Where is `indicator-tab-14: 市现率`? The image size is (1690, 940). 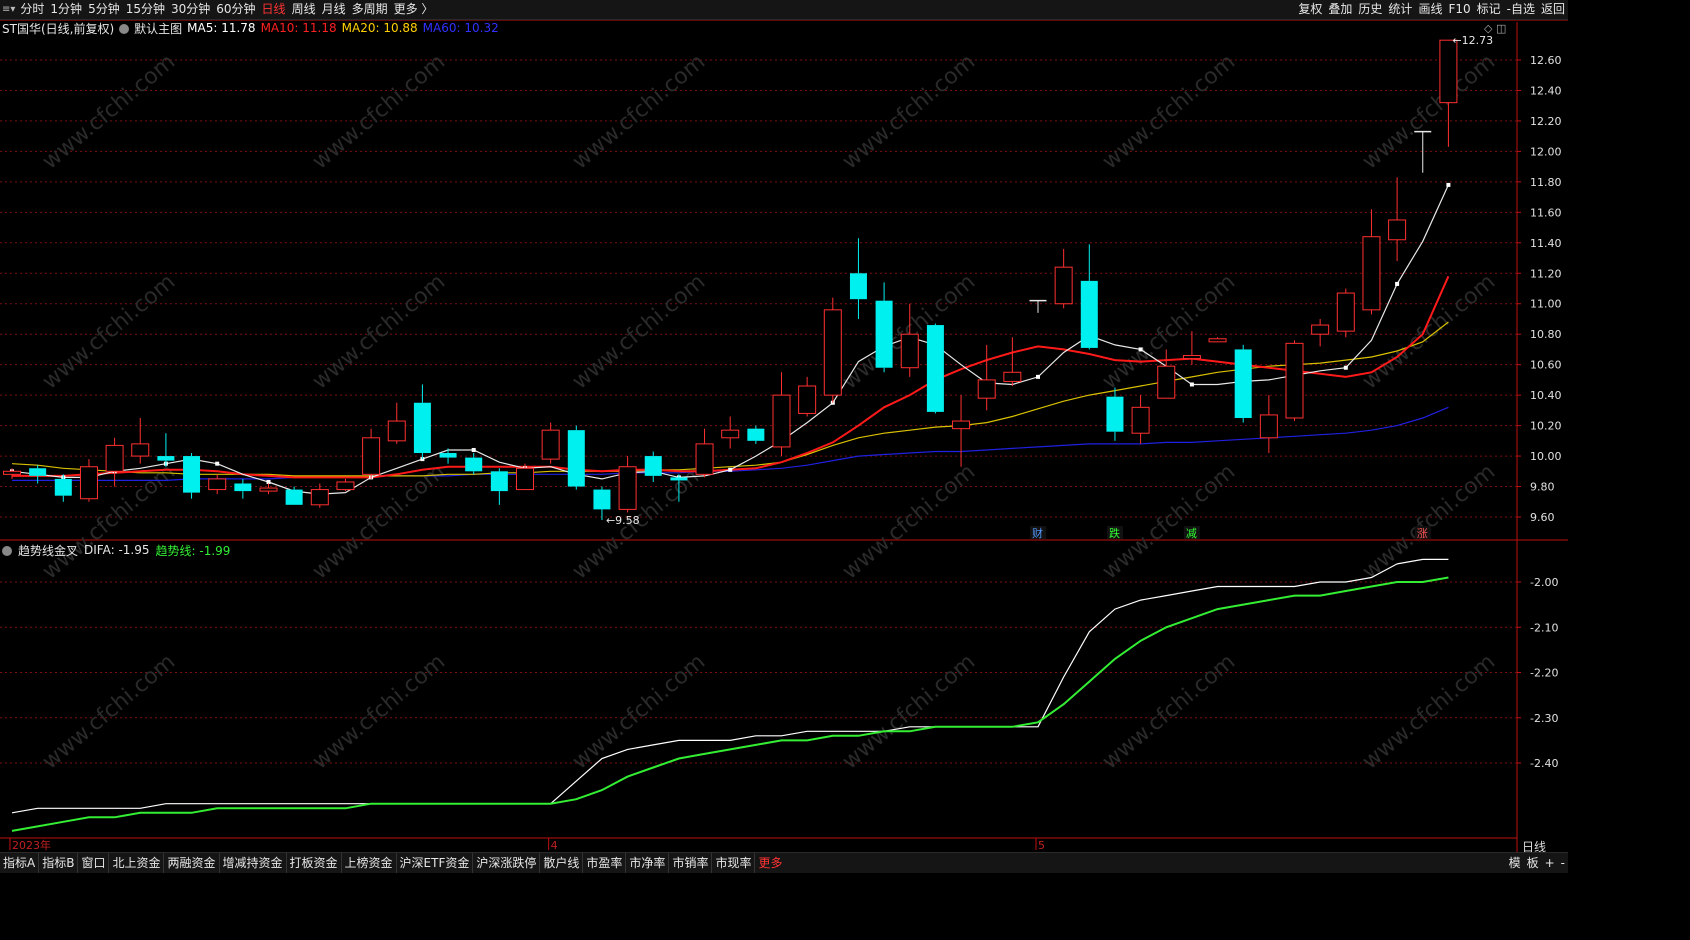
indicator-tab-14: 市现率 is located at coordinates (734, 863).